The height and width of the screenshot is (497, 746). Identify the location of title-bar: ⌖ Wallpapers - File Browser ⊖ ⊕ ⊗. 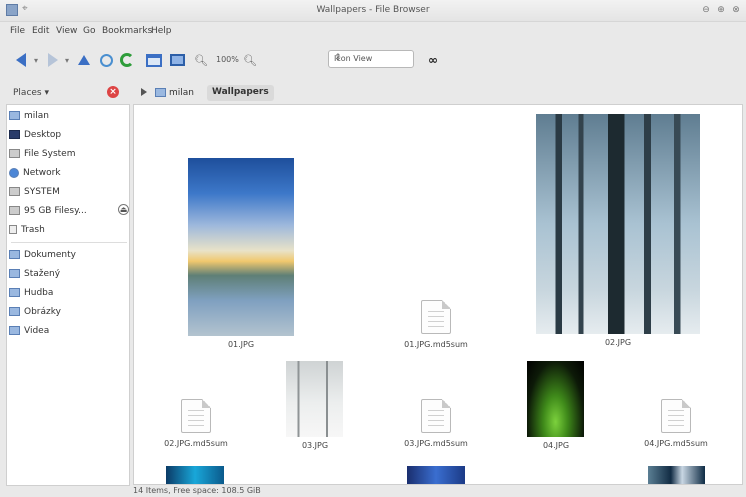
(373, 11).